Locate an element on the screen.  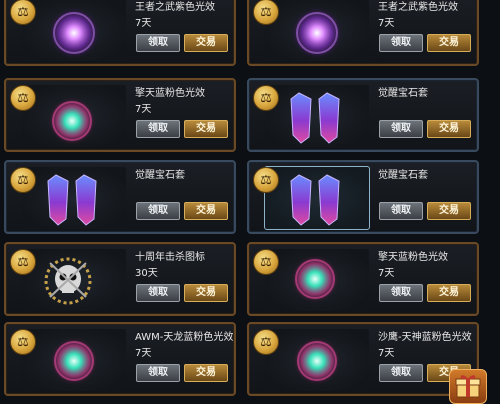
item-duration: 30天 is located at coordinates (146, 273).